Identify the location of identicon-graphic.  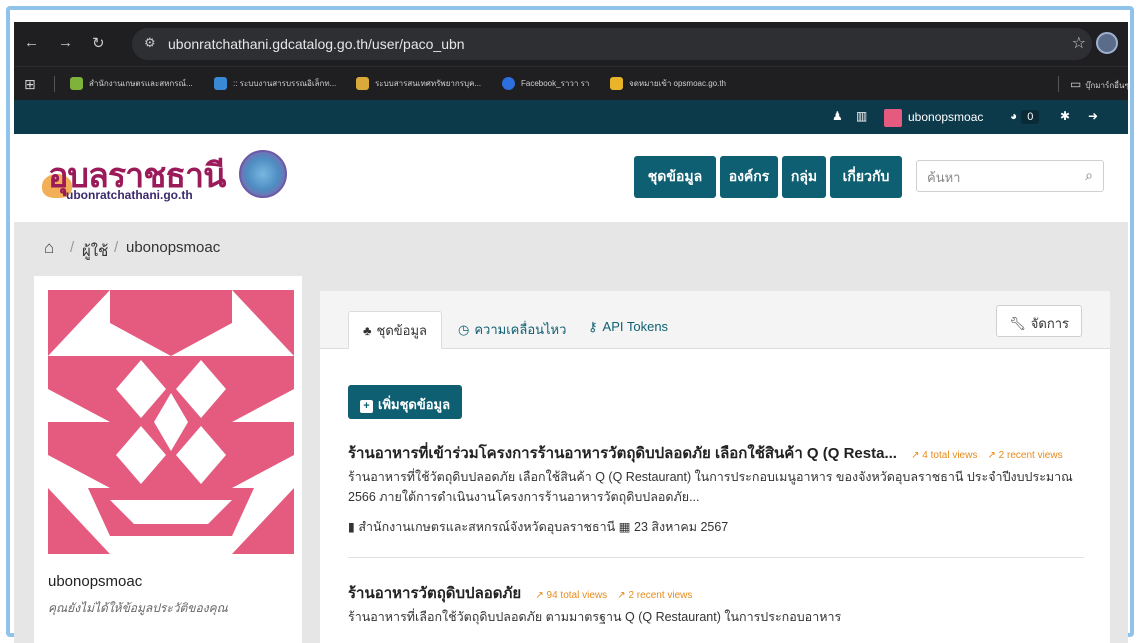
(171, 422).